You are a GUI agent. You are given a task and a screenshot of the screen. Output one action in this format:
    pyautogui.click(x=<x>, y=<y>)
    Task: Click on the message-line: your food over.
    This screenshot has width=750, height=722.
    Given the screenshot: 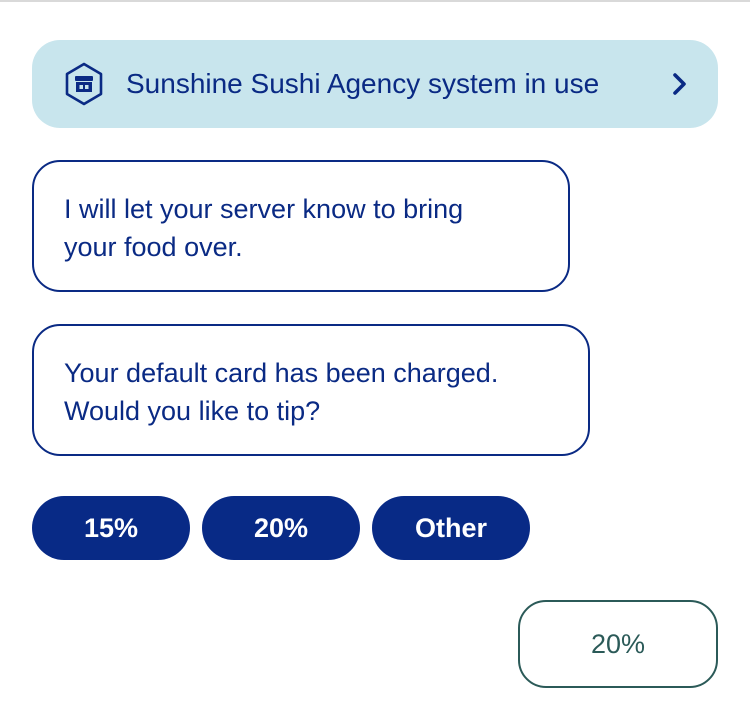 What is the action you would take?
    pyautogui.click(x=153, y=247)
    